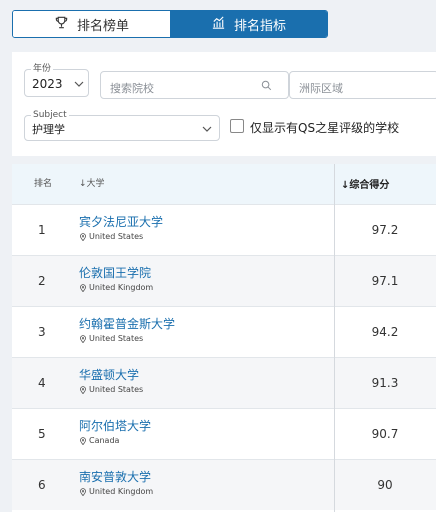 Image resolution: width=436 pixels, height=512 pixels. What do you see at coordinates (224, 331) in the screenshot?
I see `table-row: 3 约翰霍普金斯大学 United States 94.2` at bounding box center [224, 331].